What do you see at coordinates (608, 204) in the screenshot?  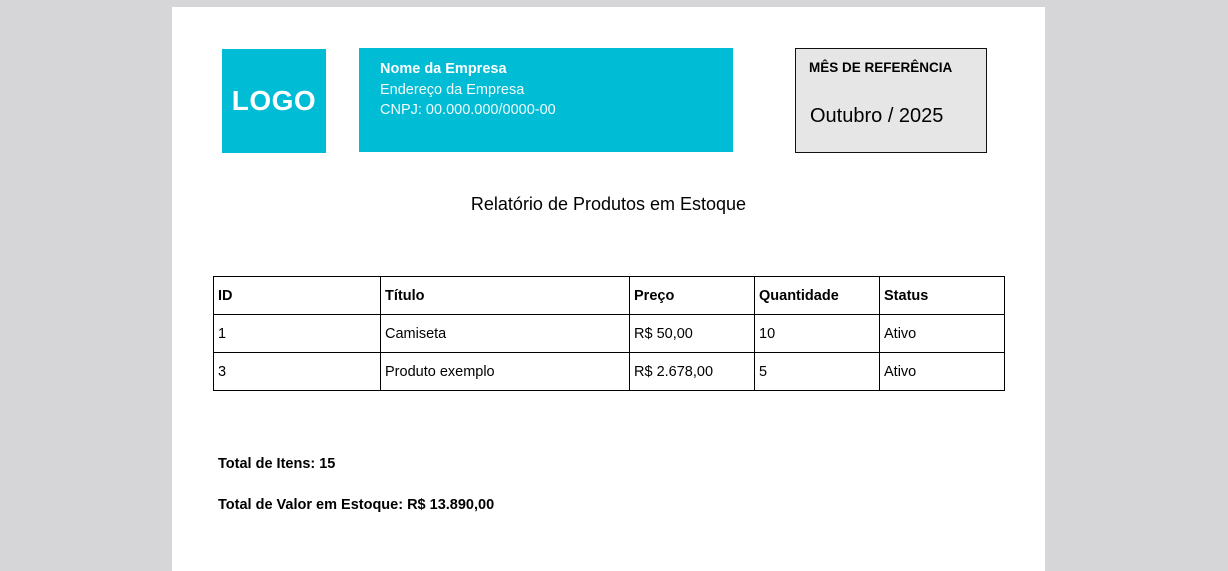 I see `report-title: Relatório de Produtos em Estoque` at bounding box center [608, 204].